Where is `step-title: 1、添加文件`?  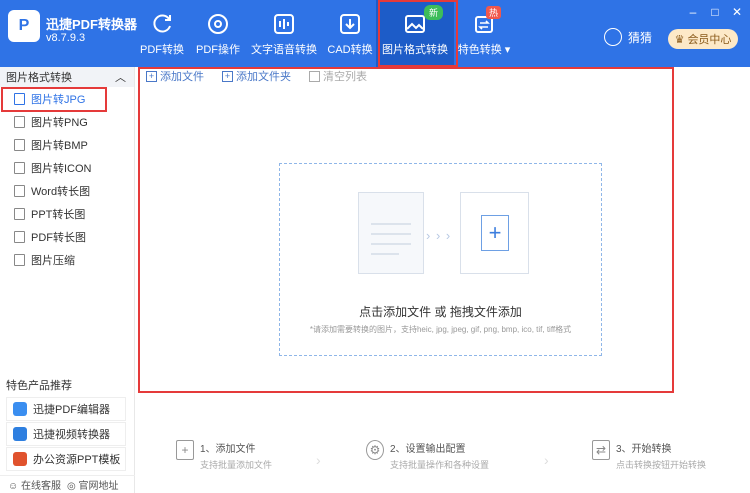 step-title: 1、添加文件 is located at coordinates (228, 449).